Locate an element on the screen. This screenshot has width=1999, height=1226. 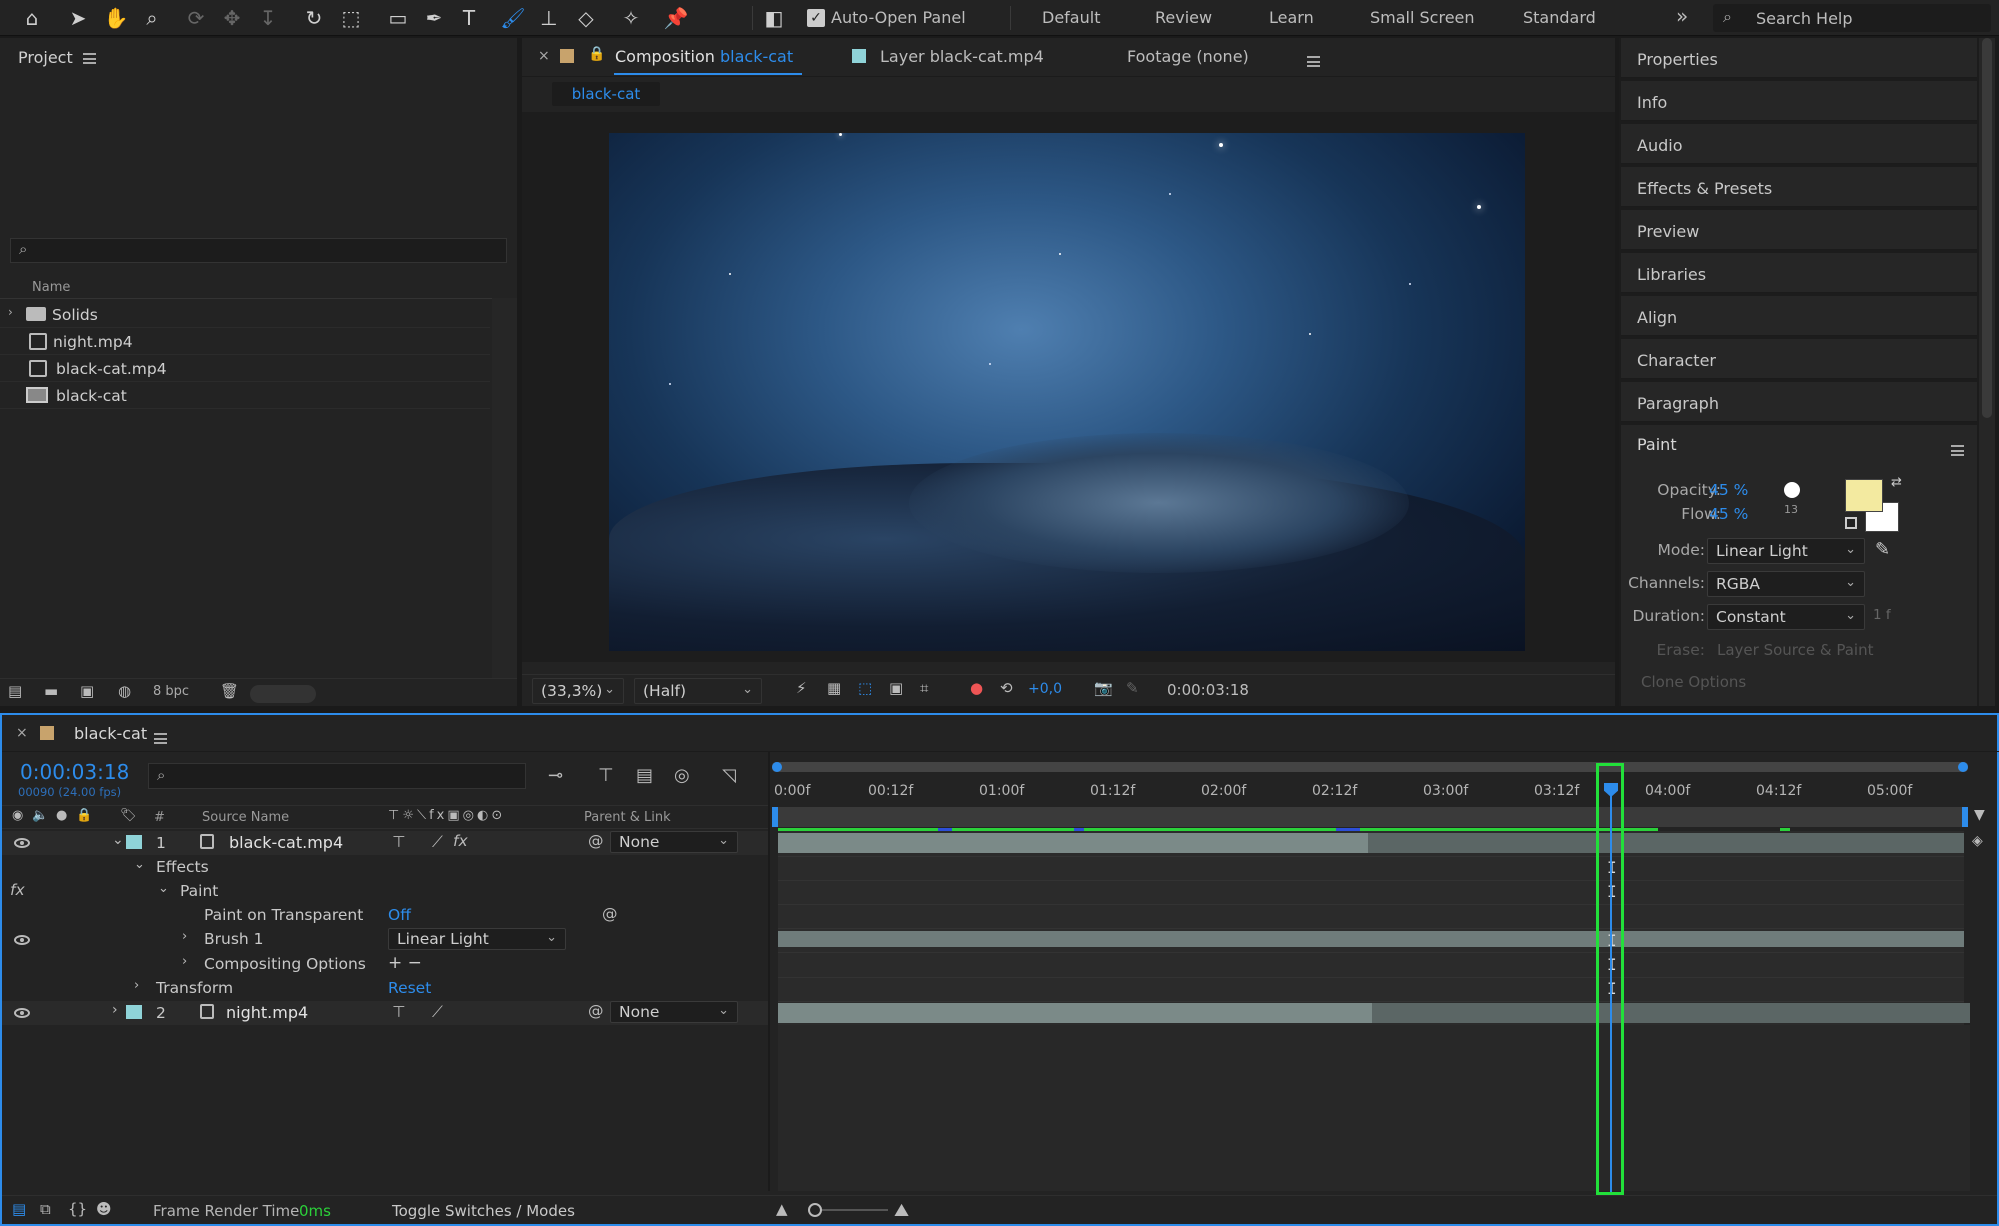
mode-dropdown: Linear Light ⌄ is located at coordinates (1786, 551).